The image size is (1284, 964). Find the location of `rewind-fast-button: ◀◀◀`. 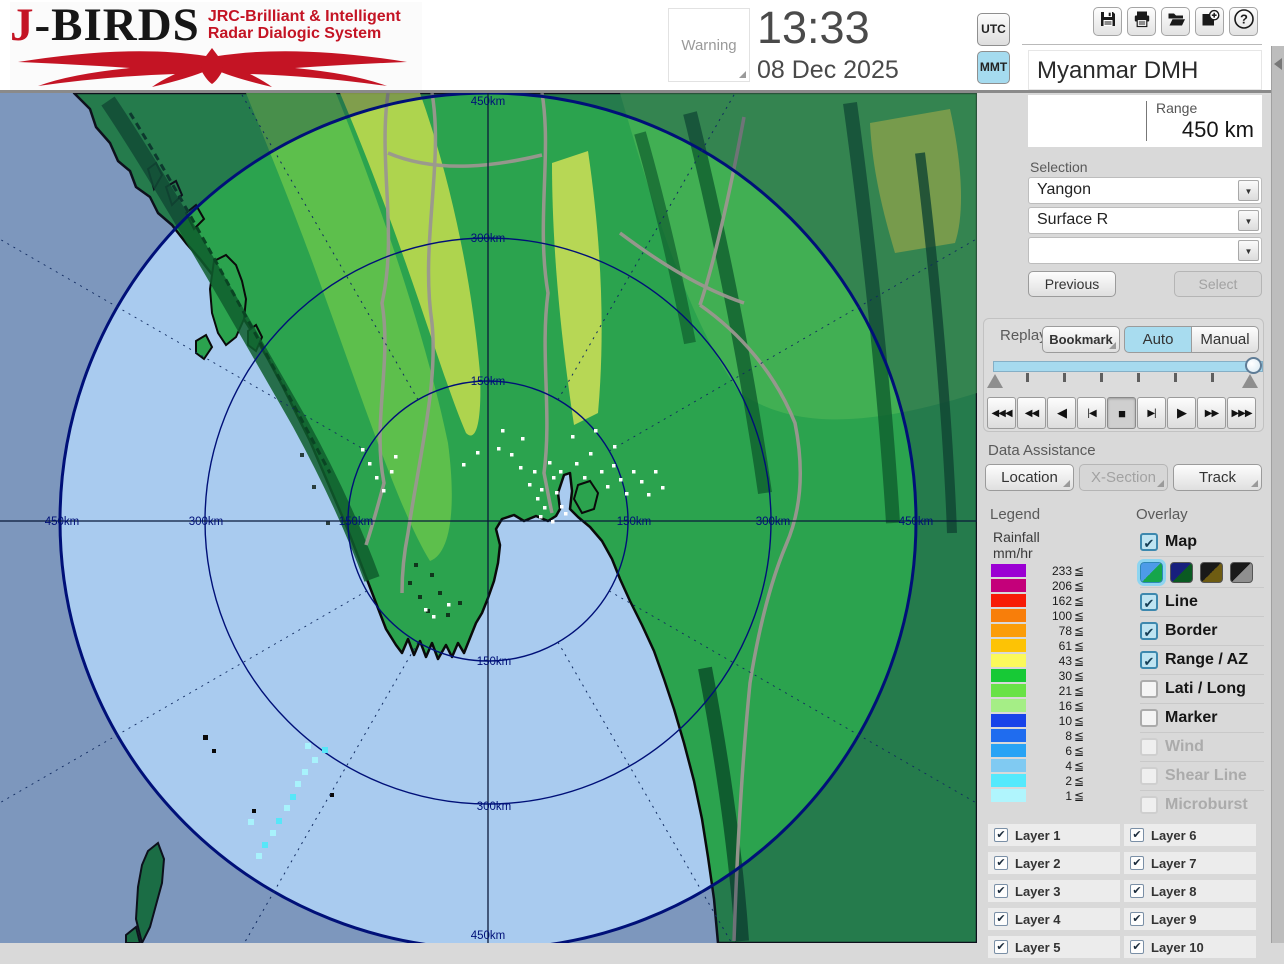

rewind-fast-button: ◀◀◀ is located at coordinates (1001, 413).